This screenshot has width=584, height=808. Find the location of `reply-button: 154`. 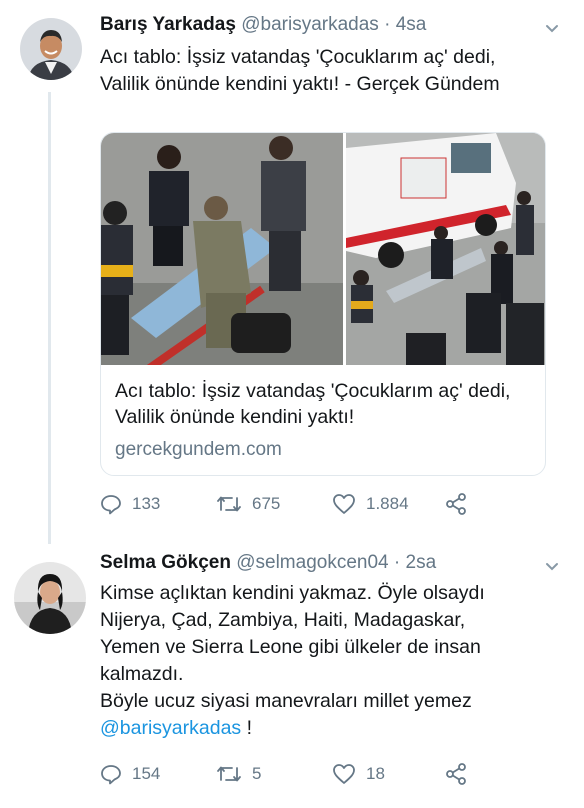

reply-button: 154 is located at coordinates (130, 774).